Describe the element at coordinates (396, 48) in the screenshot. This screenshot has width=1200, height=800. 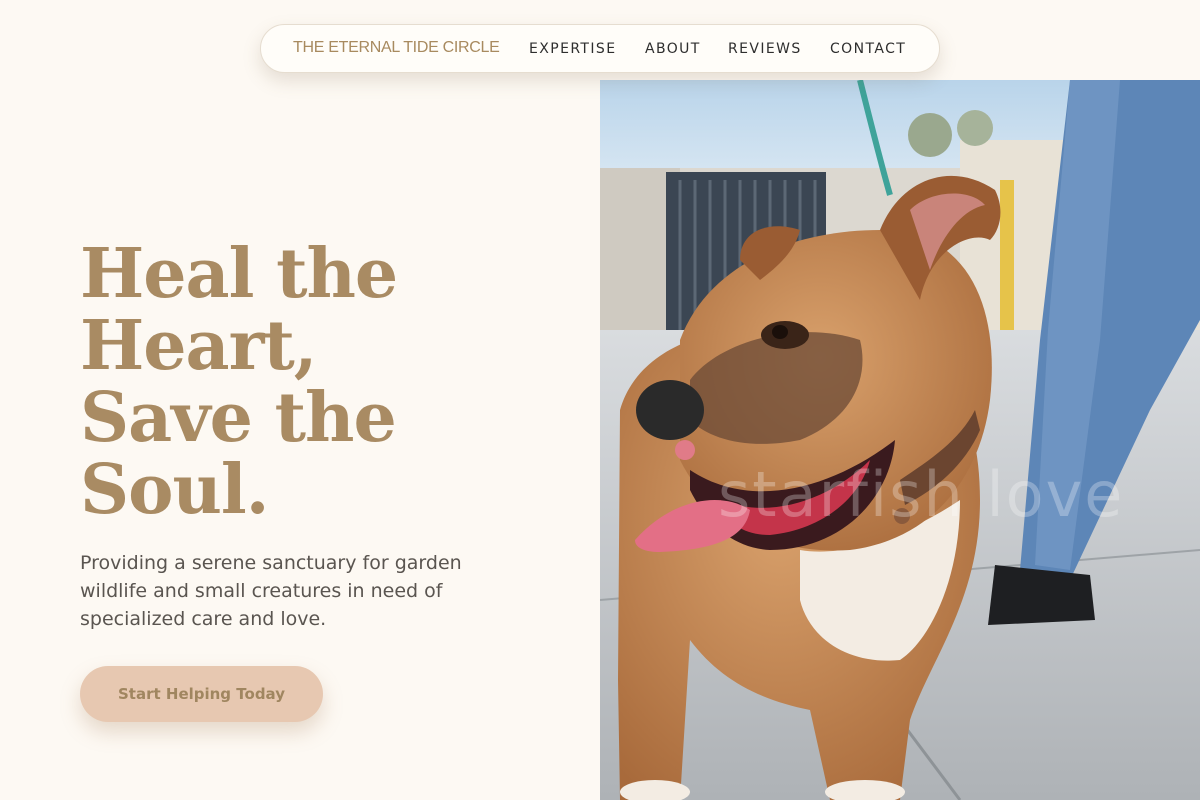
I see `brand-name: THE ETERNAL TIDE CIRCLE` at that location.